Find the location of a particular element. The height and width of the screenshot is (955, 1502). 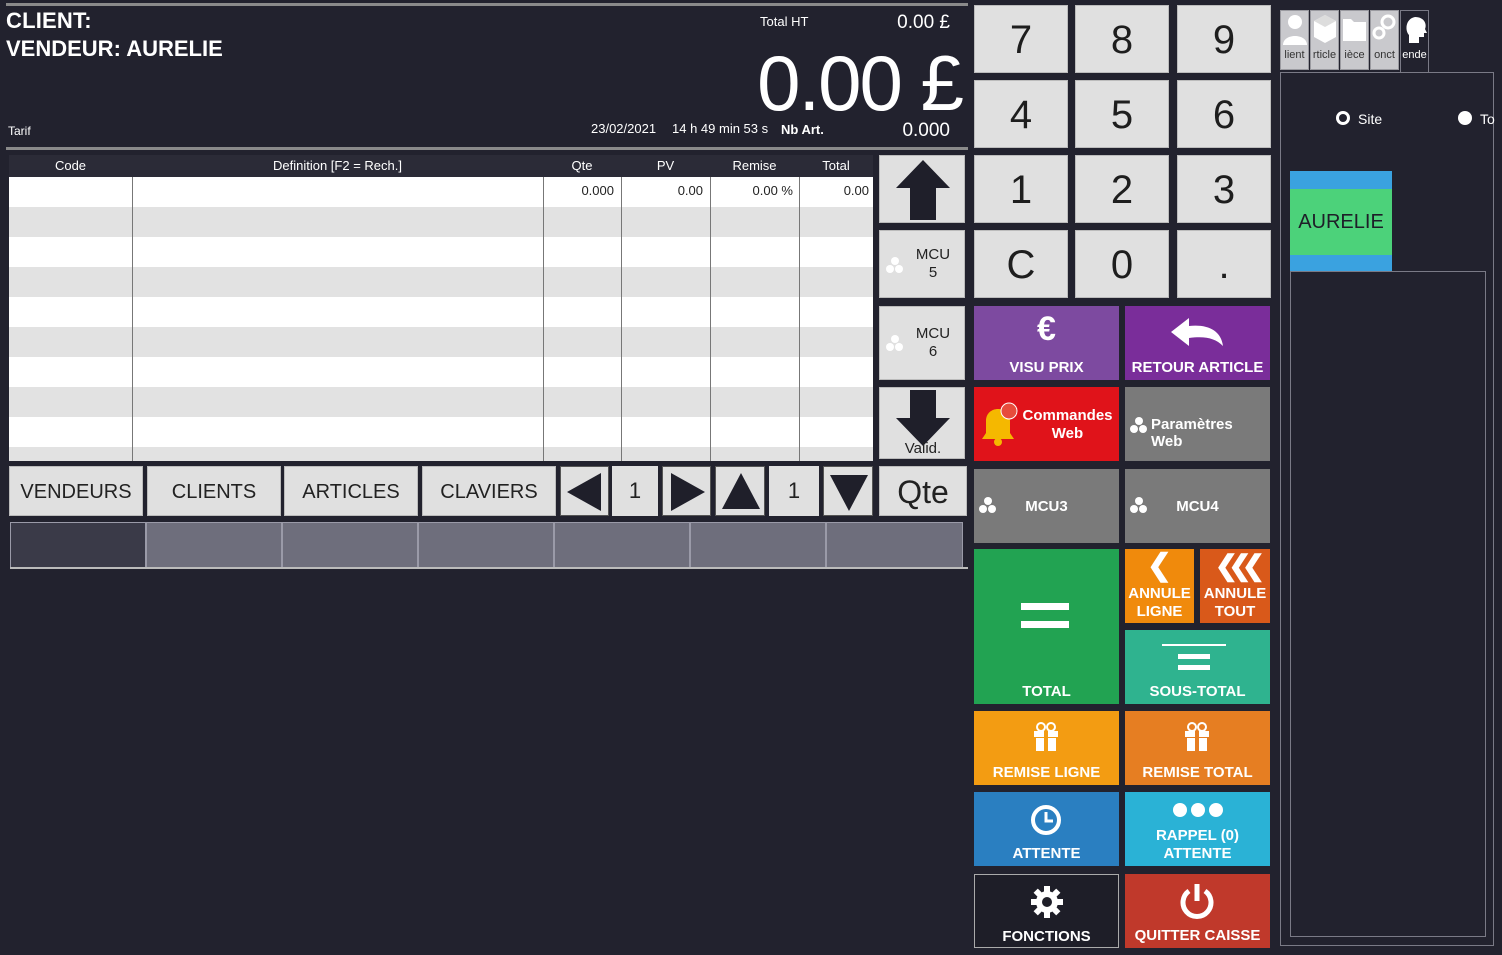

vendeur-label: VENDEUR: AURELIE is located at coordinates (114, 48).